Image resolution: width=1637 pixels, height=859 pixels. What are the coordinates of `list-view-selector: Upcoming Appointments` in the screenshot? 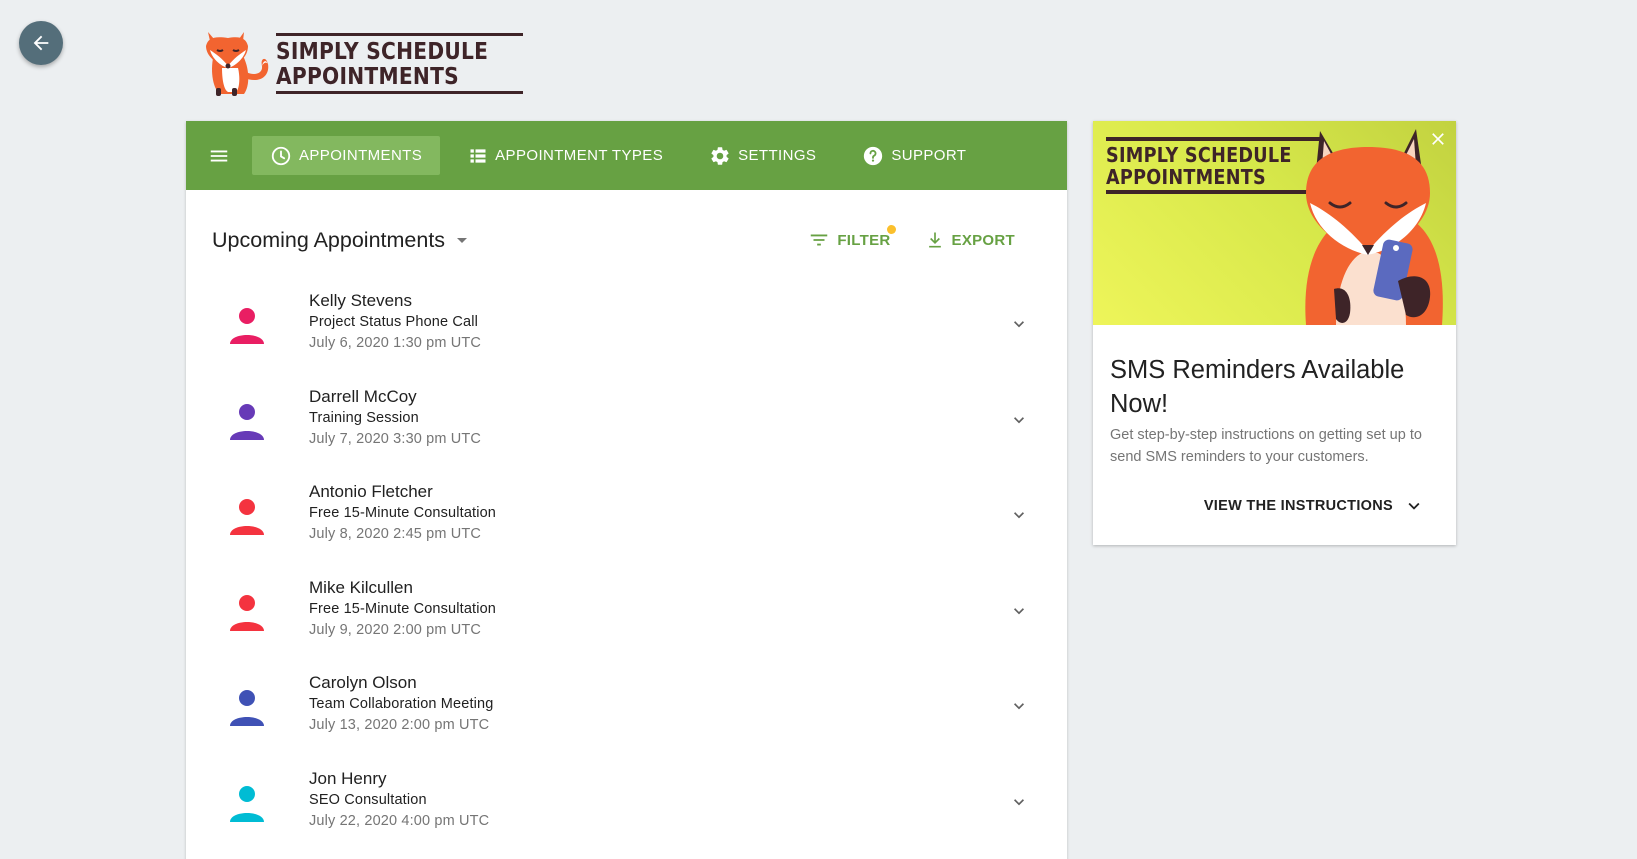 It's located at (340, 240).